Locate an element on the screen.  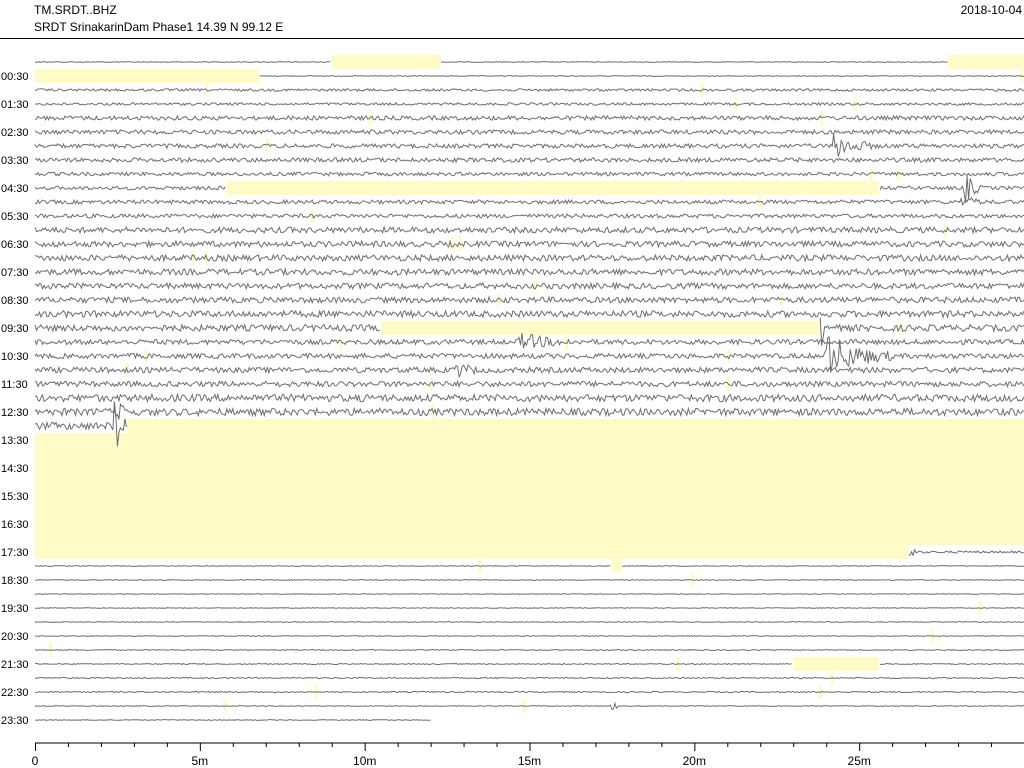
hour-label: 05:30 is located at coordinates (15, 217).